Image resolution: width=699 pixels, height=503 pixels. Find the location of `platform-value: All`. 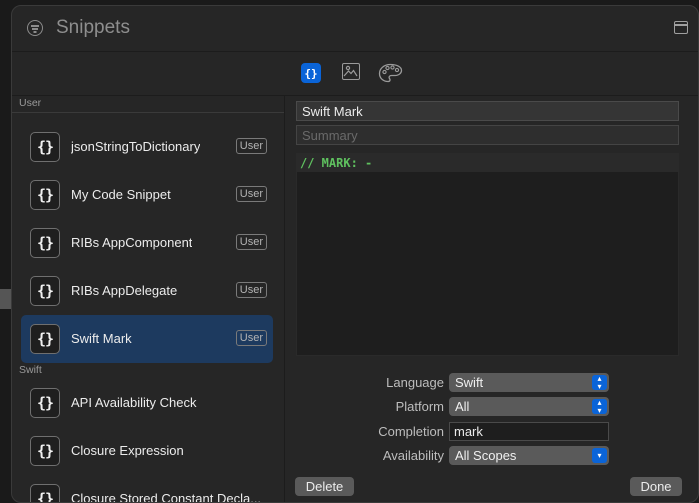

platform-value: All is located at coordinates (462, 406).